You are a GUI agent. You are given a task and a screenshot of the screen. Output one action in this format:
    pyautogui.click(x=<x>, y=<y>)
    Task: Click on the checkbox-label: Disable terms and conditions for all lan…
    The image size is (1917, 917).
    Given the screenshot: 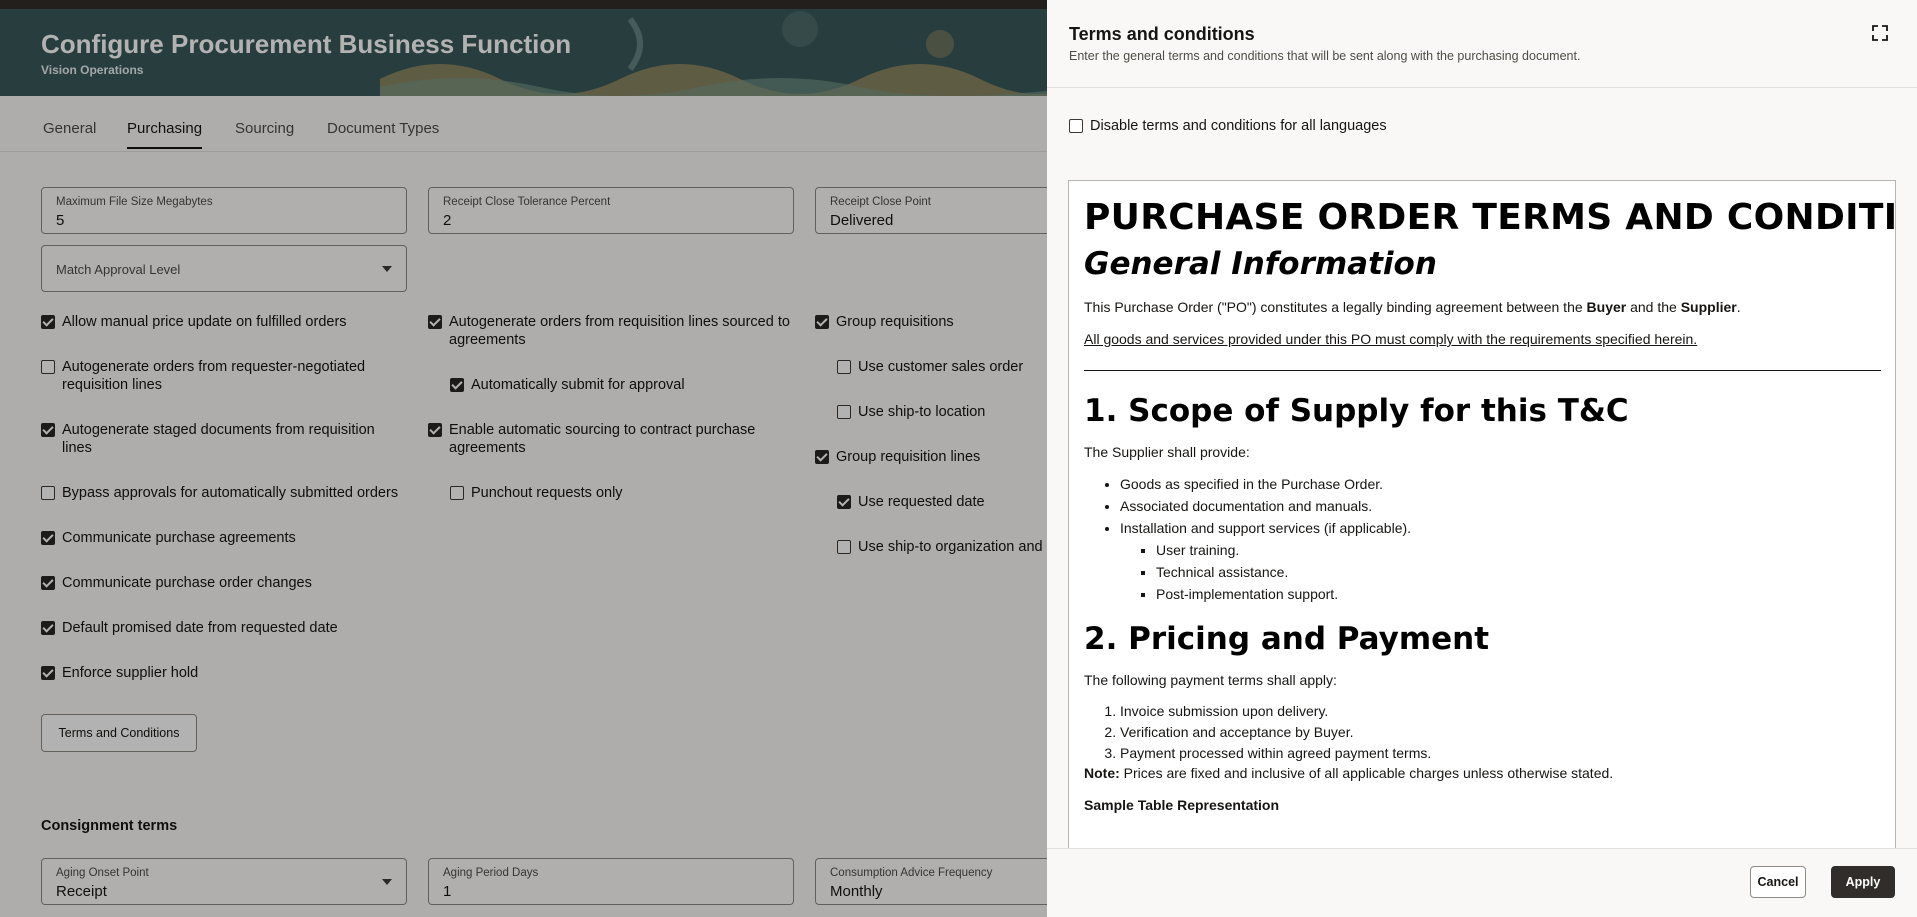 What is the action you would take?
    pyautogui.click(x=1238, y=126)
    